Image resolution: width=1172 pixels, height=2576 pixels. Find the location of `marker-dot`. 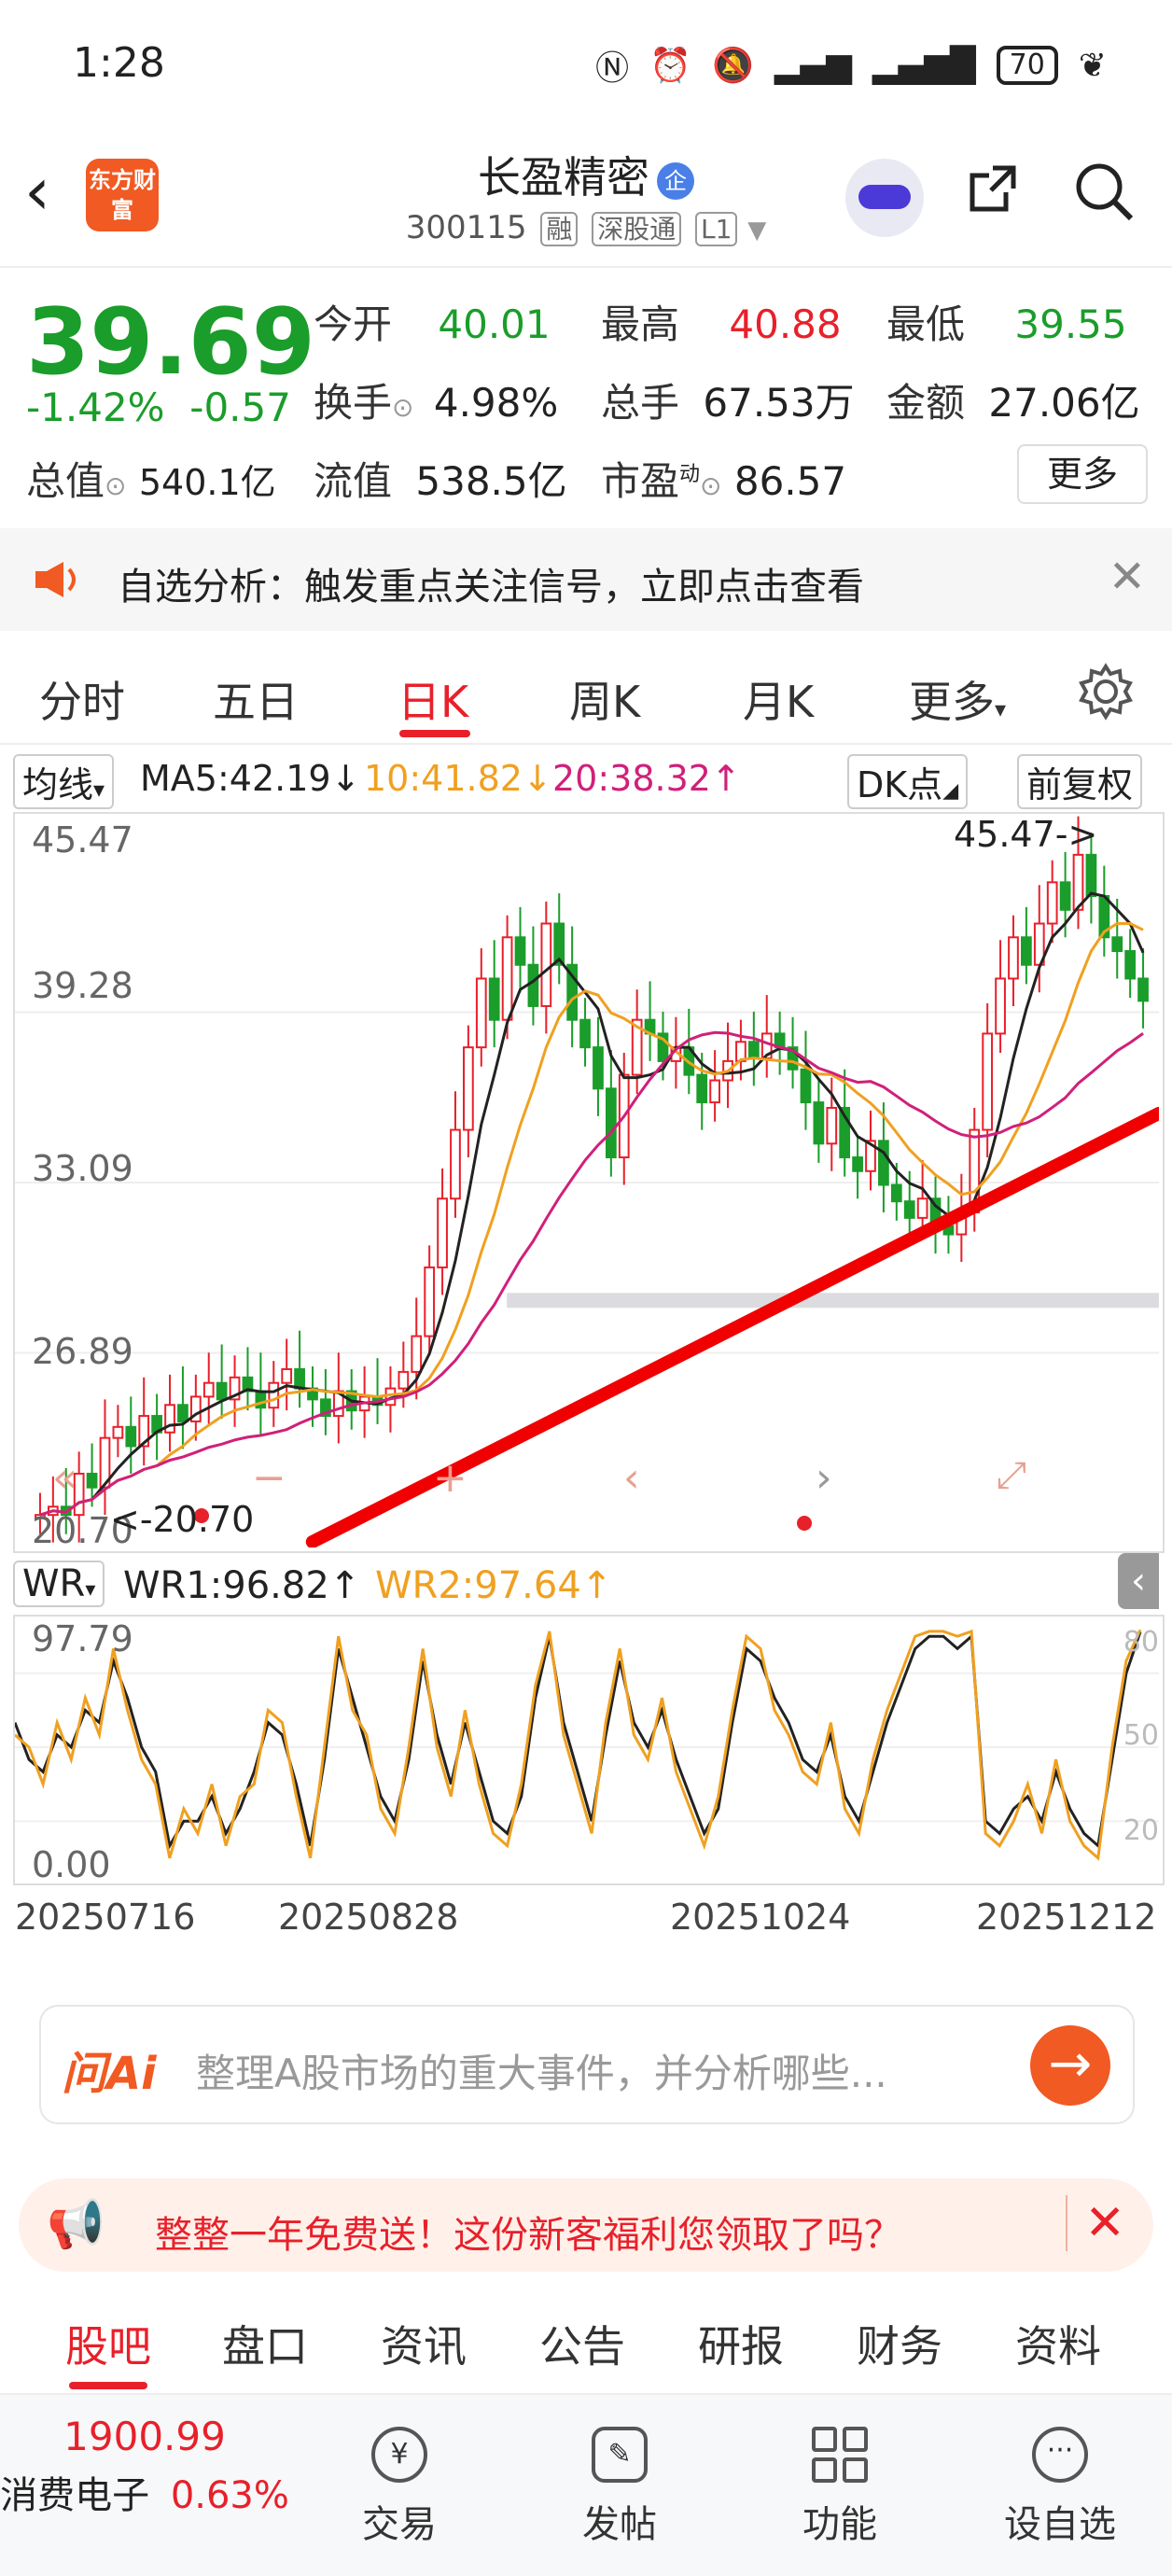

marker-dot is located at coordinates (804, 1523).